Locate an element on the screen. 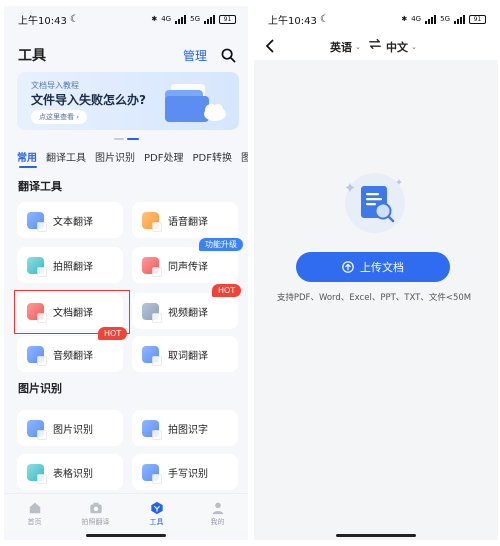  nav-home: 首页 is located at coordinates (35, 514).